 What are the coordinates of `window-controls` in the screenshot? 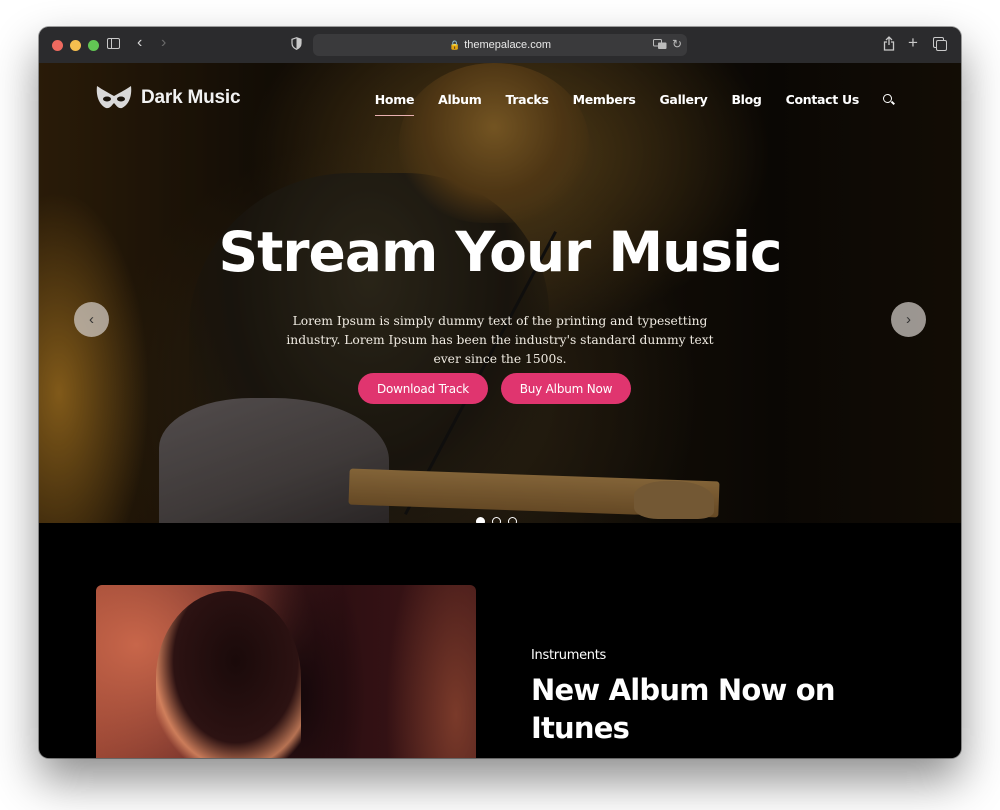 It's located at (75, 45).